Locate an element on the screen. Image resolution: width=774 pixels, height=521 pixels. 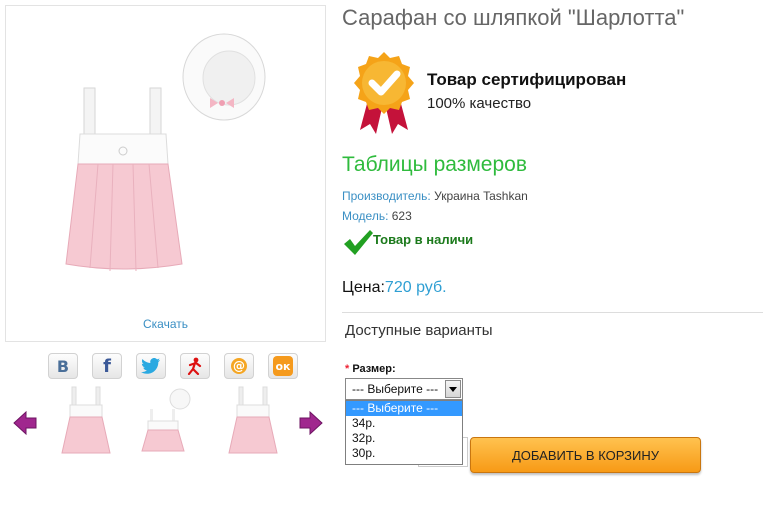
price-row: Цена:720 руб. is located at coordinates (394, 288).